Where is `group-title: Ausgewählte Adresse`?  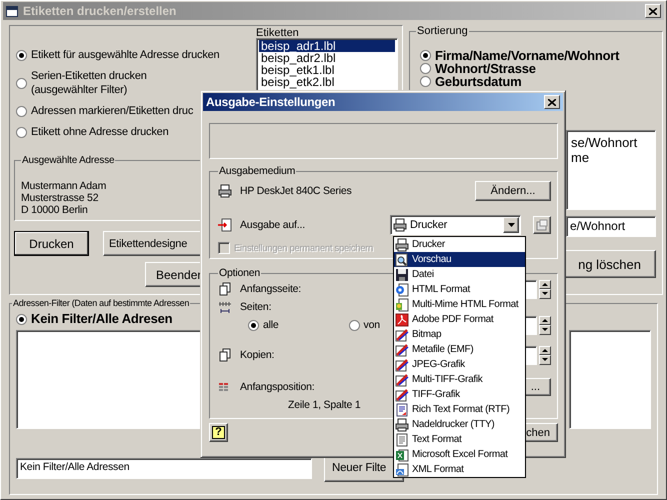
group-title: Ausgewählte Adresse is located at coordinates (68, 160).